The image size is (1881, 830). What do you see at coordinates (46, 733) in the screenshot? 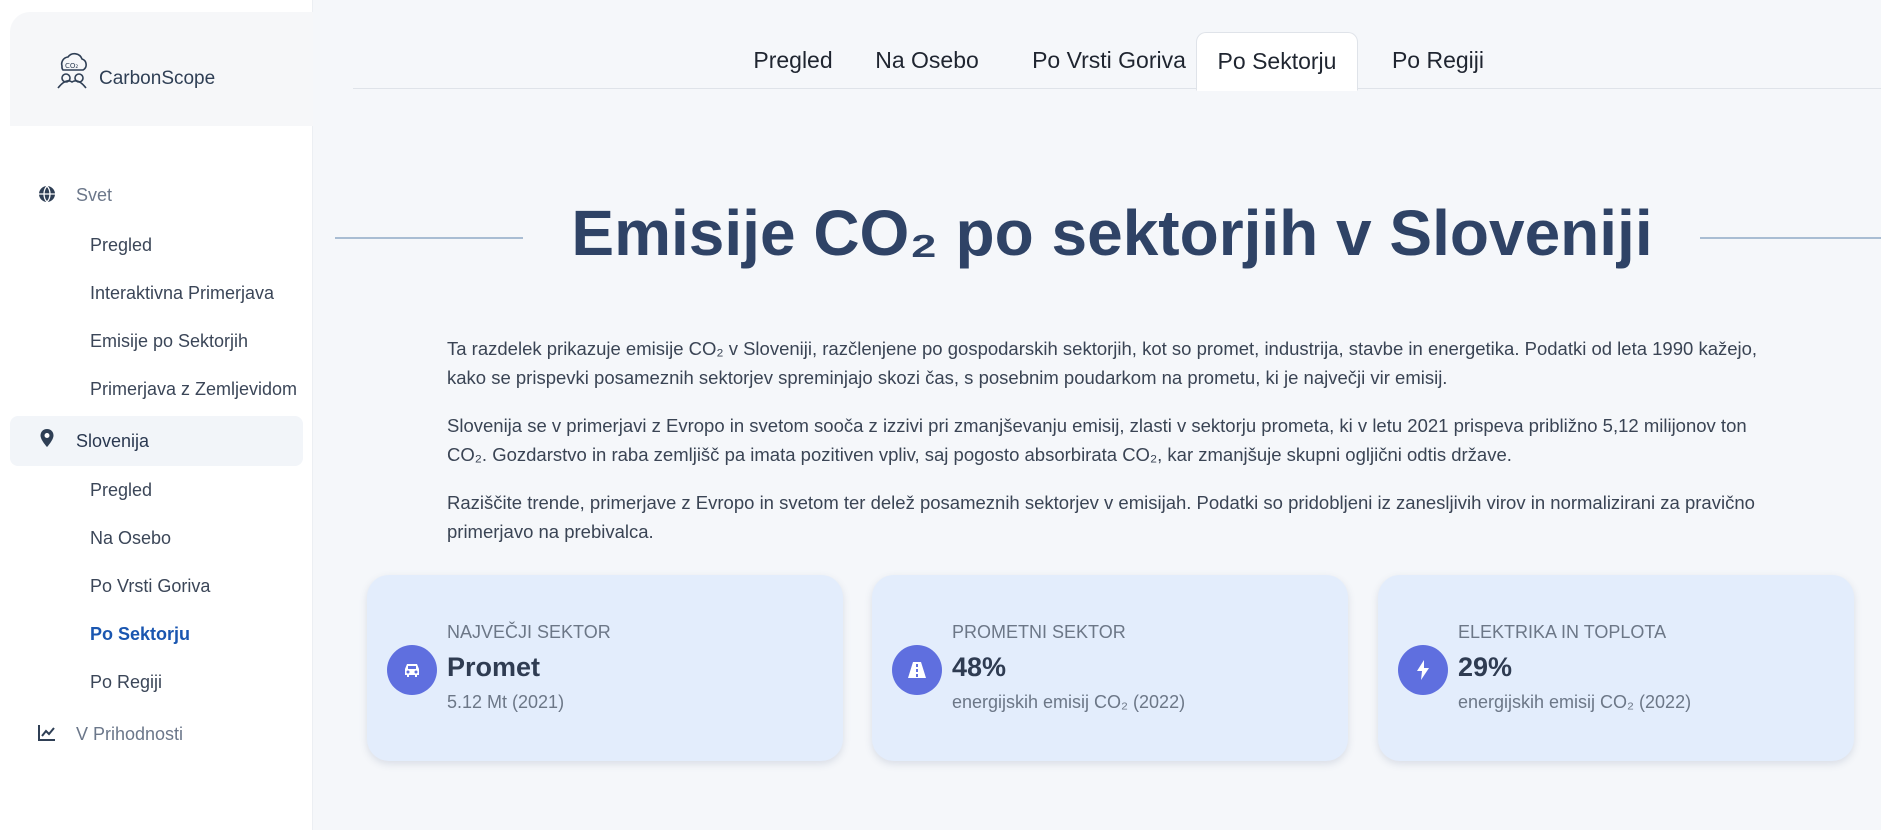
I see `chart-line-icon` at bounding box center [46, 733].